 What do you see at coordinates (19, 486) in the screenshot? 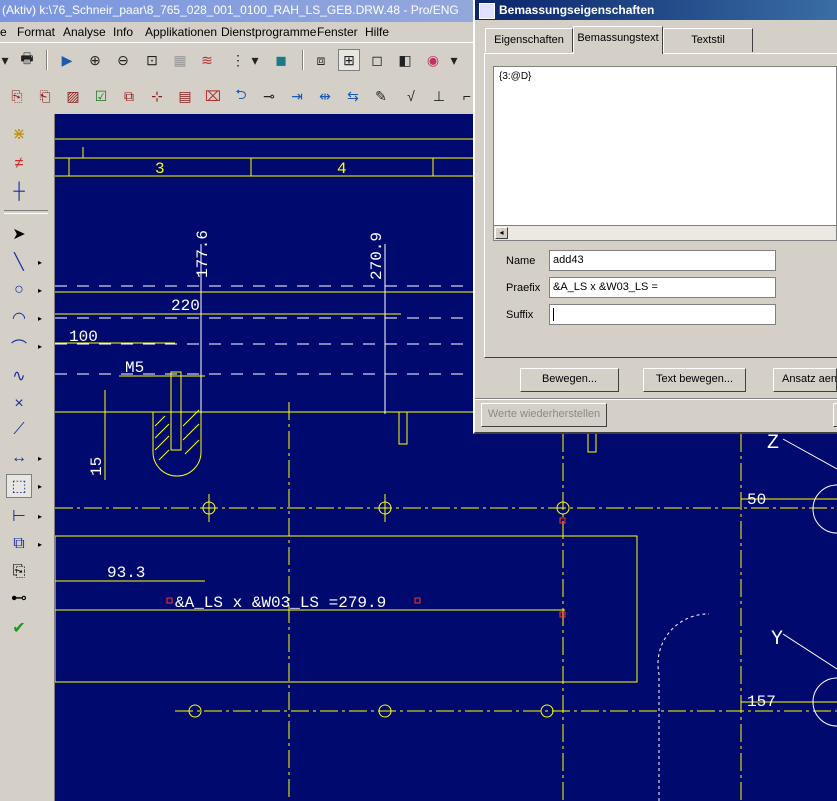
I see `modify-icon: ⬚` at bounding box center [19, 486].